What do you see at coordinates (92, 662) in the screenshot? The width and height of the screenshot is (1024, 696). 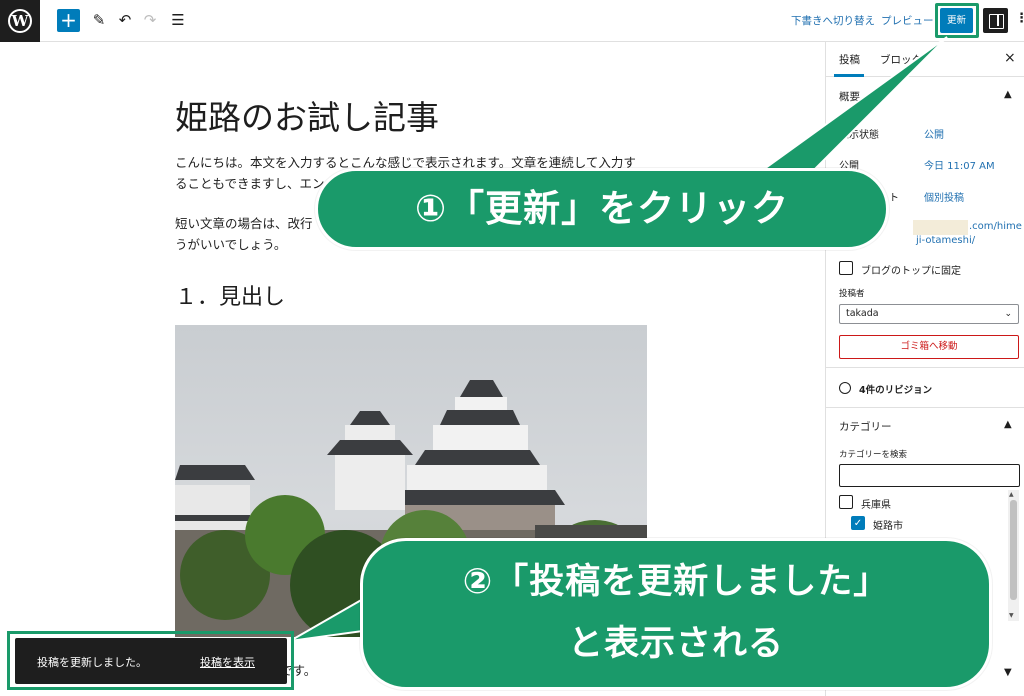 I see `snackbar-message: 投稿を更新しました。` at bounding box center [92, 662].